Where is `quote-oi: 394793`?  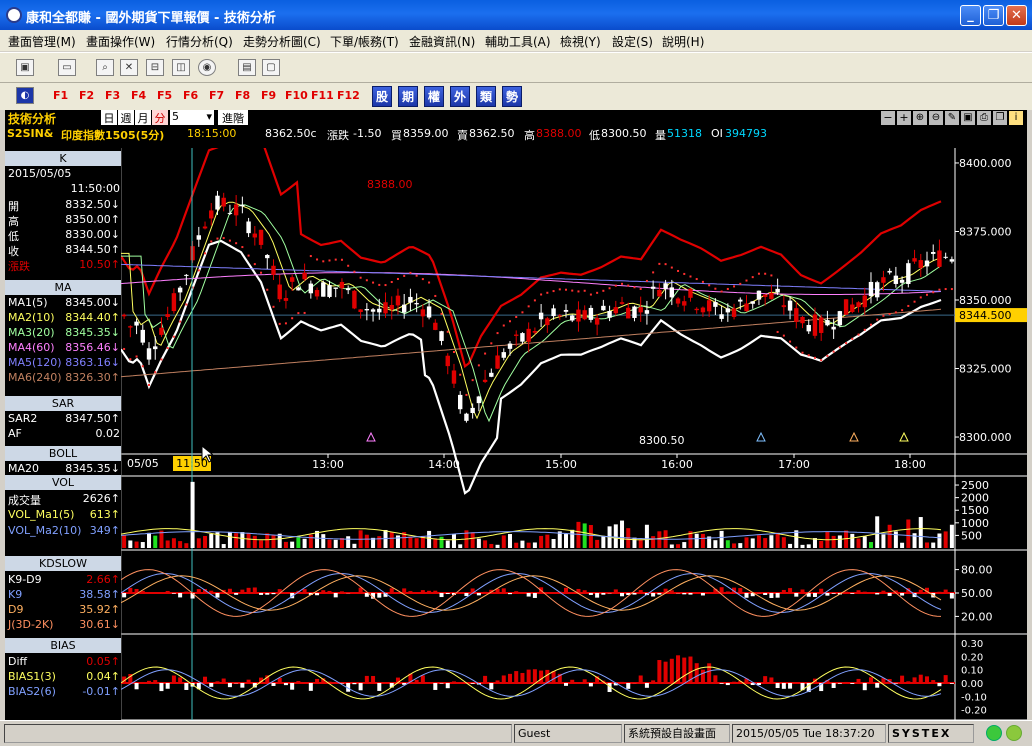
quote-oi: 394793 is located at coordinates (746, 133).